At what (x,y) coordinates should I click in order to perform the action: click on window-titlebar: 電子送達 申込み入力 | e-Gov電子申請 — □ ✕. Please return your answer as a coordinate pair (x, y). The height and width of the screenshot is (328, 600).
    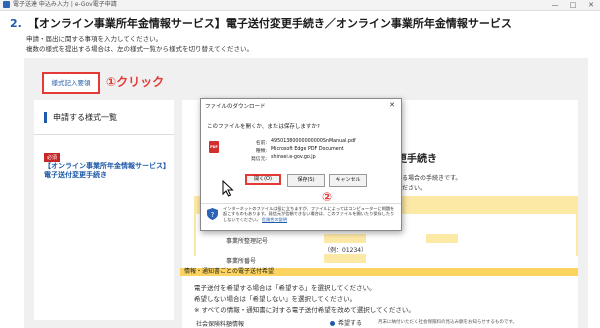
    Looking at the image, I should click on (300, 5).